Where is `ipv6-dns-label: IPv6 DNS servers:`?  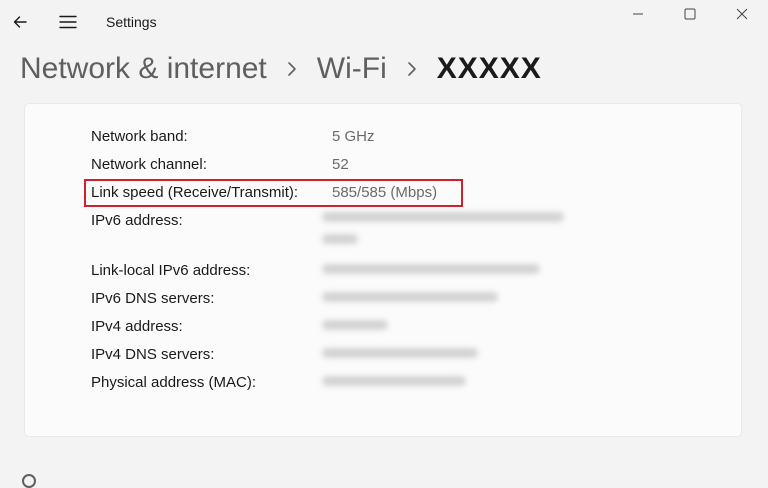
ipv6-dns-label: IPv6 DNS servers: is located at coordinates (153, 298).